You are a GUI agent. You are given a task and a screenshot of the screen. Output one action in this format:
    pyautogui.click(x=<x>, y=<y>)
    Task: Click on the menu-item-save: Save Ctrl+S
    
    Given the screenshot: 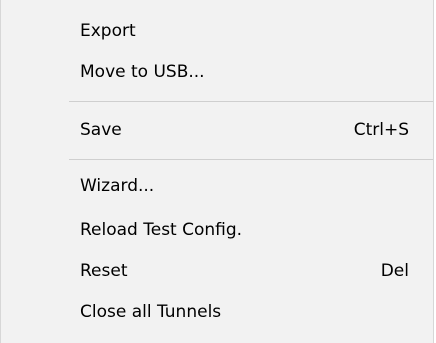 What is the action you would take?
    pyautogui.click(x=217, y=130)
    